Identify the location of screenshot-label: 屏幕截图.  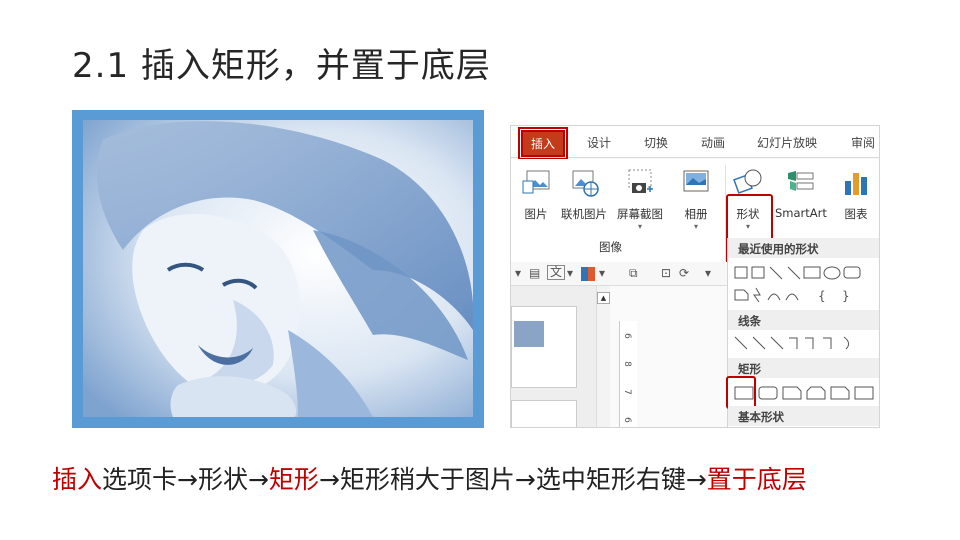
(640, 214).